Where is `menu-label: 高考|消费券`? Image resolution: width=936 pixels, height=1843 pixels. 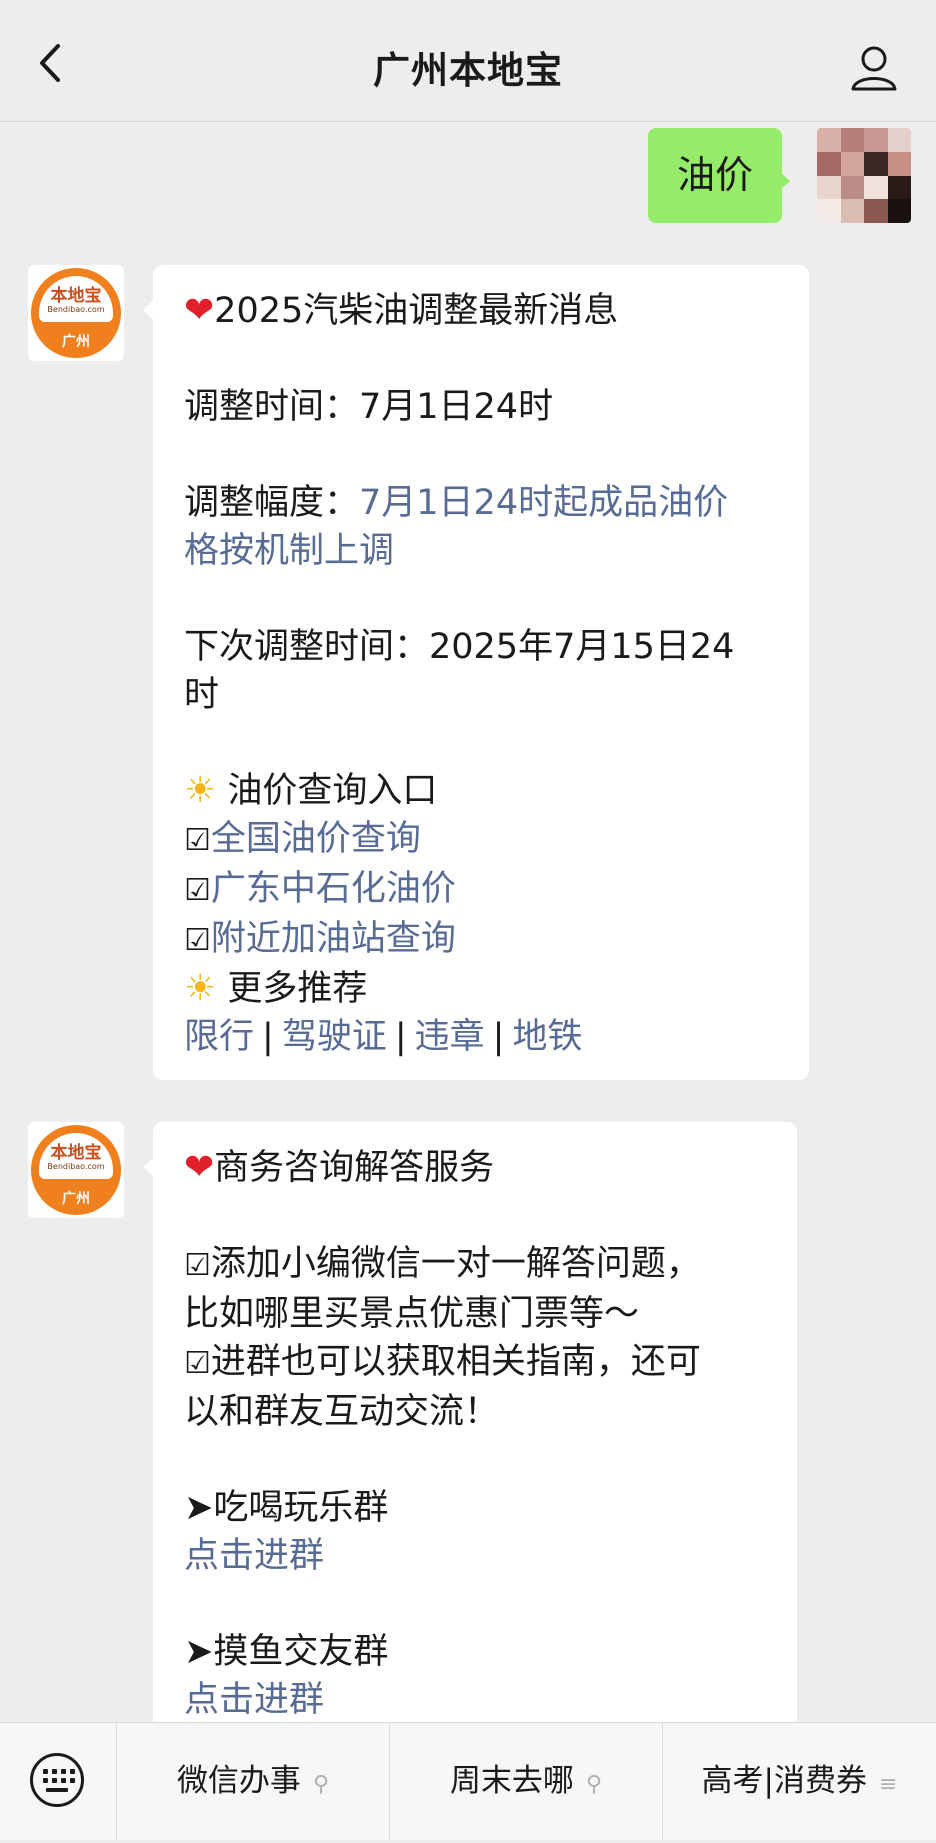 menu-label: 高考|消费券 is located at coordinates (784, 1781).